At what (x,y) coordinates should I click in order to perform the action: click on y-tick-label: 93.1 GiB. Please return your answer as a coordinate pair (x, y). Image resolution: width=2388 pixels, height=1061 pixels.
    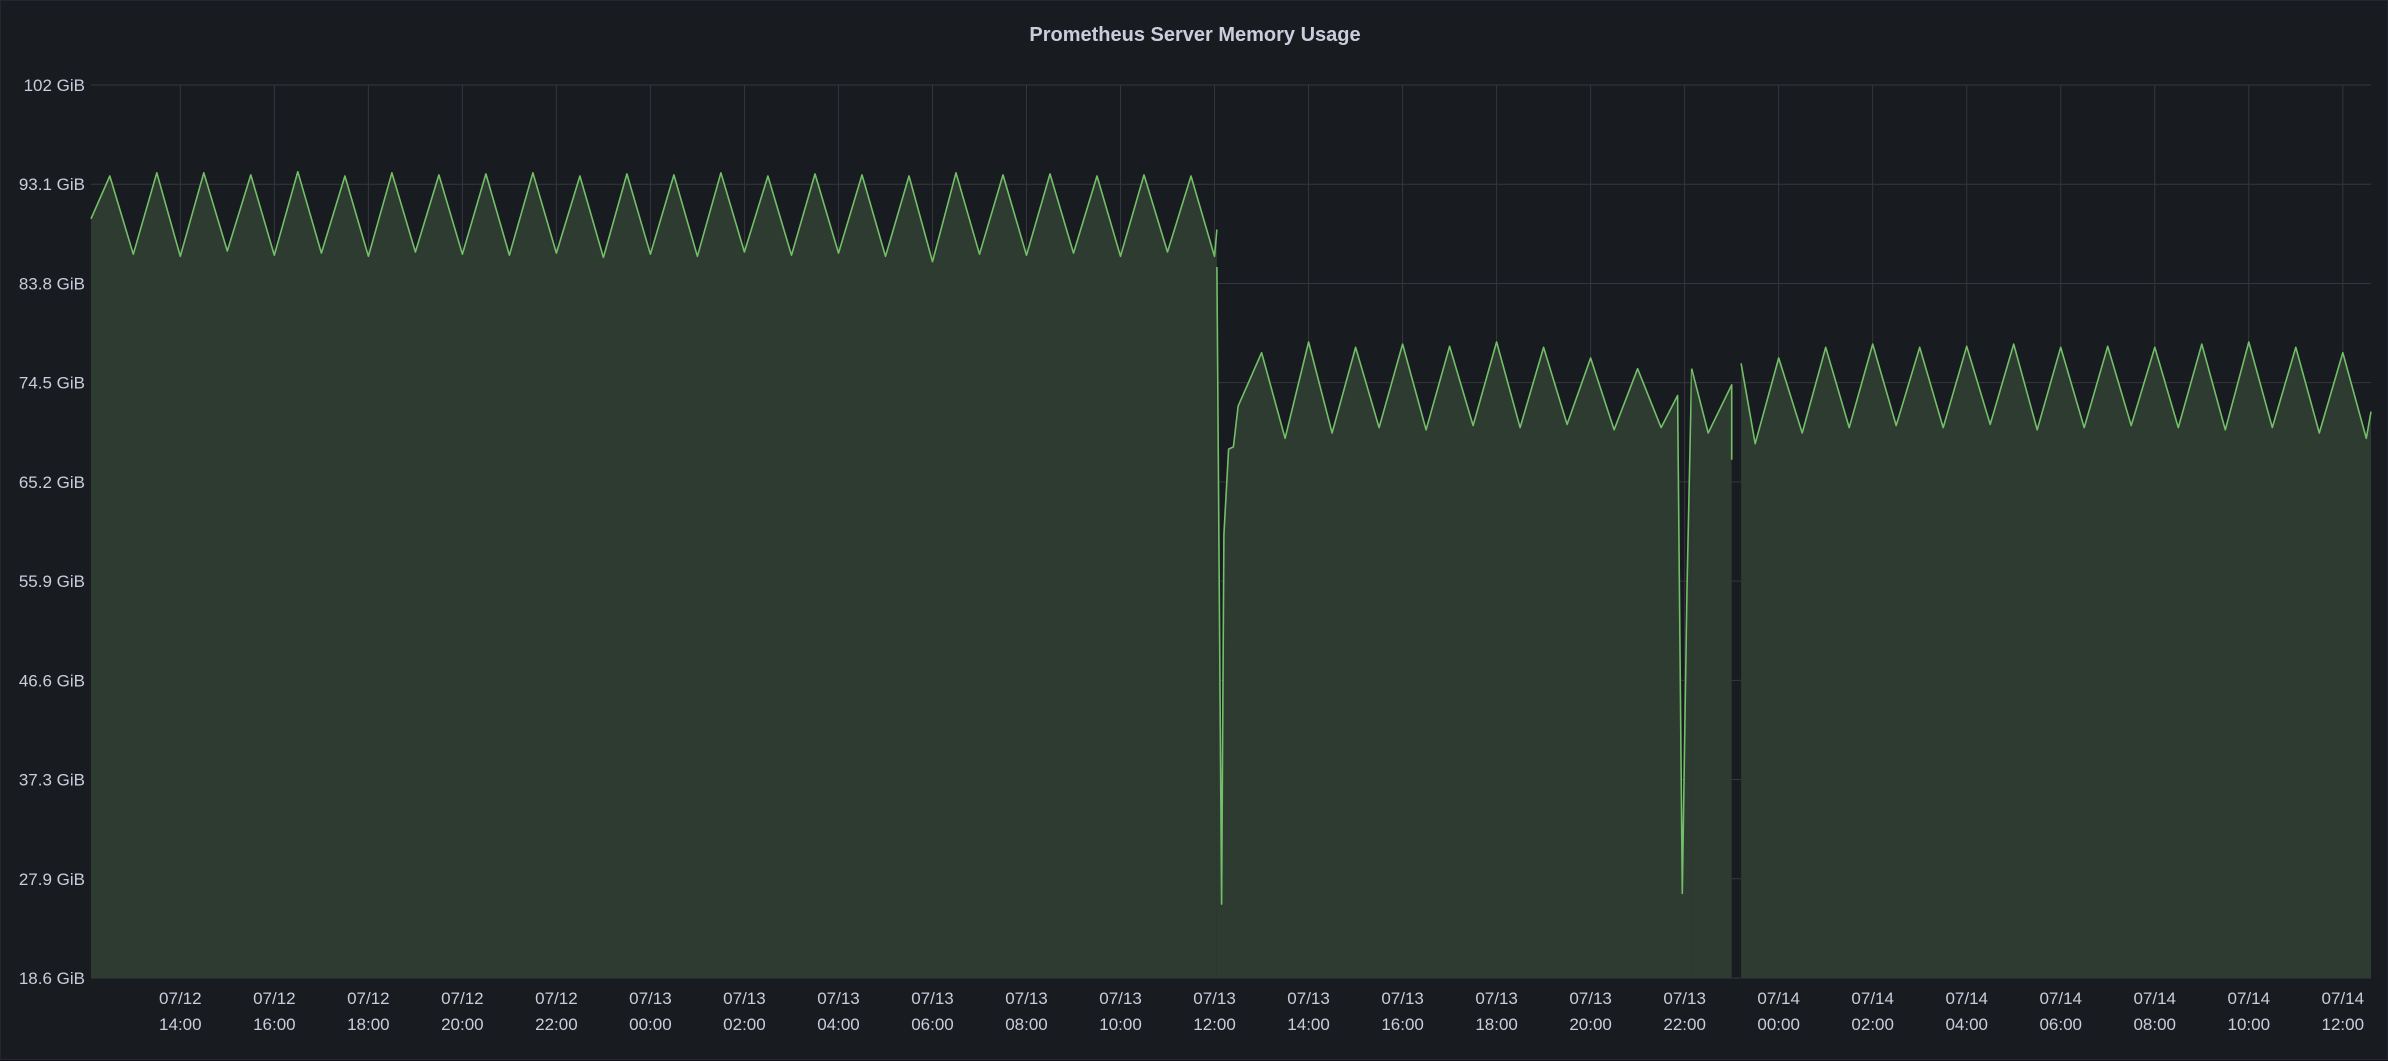
    Looking at the image, I should click on (52, 184).